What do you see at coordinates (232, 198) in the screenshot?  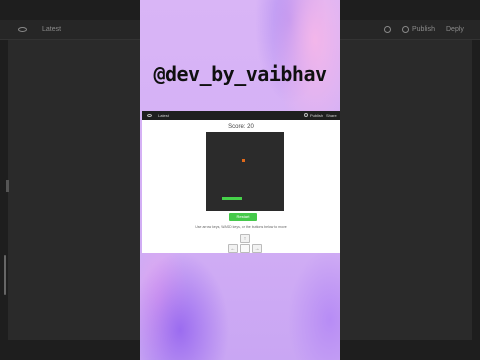 I see `snake-body` at bounding box center [232, 198].